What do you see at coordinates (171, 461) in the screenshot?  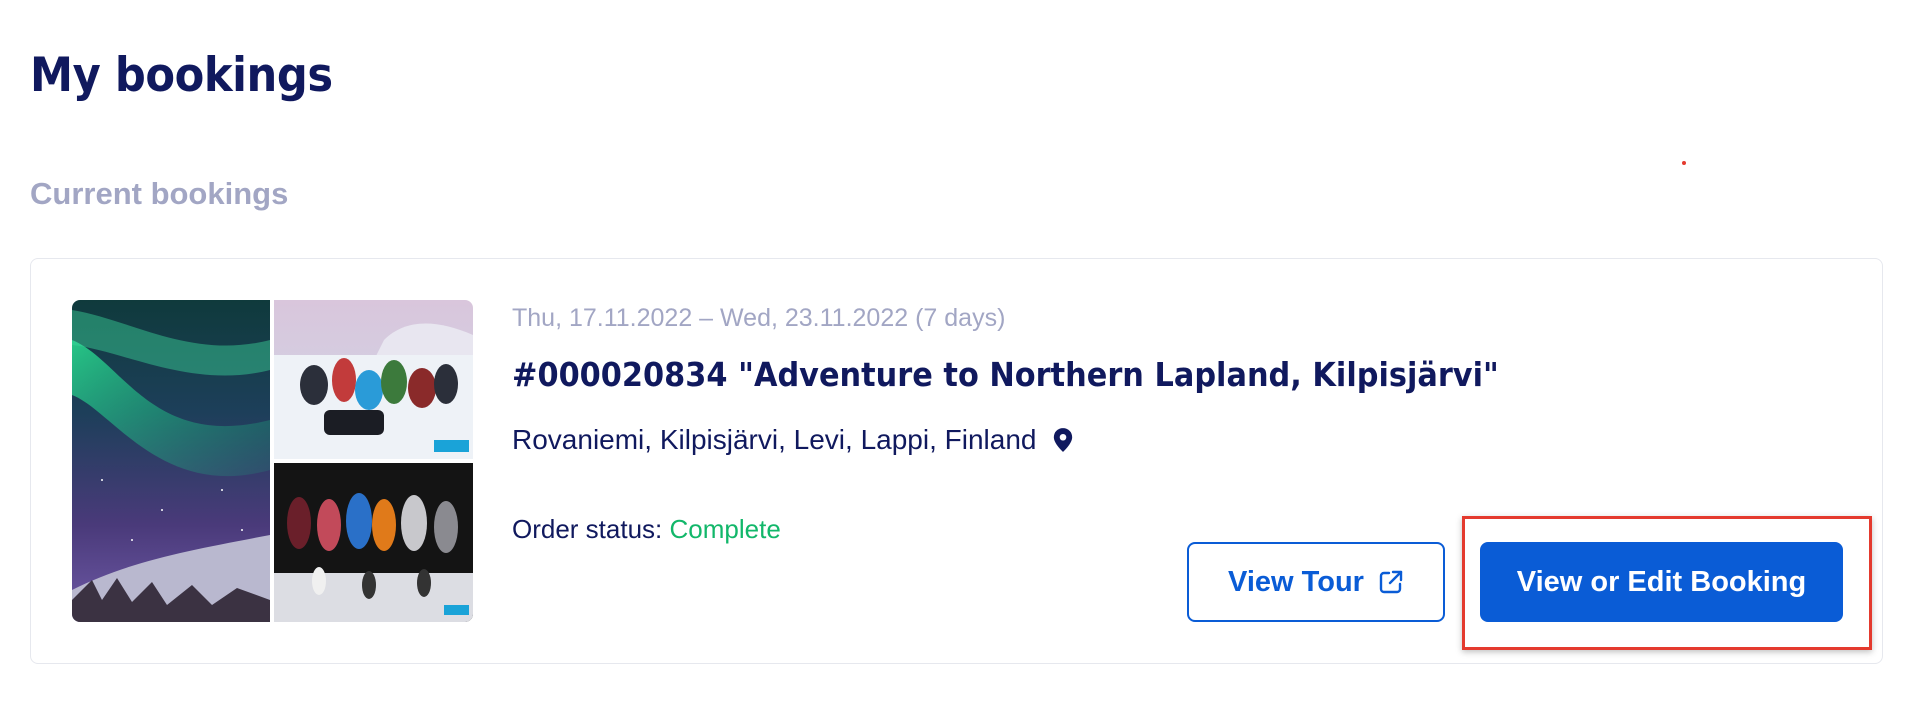 I see `aurora-photo` at bounding box center [171, 461].